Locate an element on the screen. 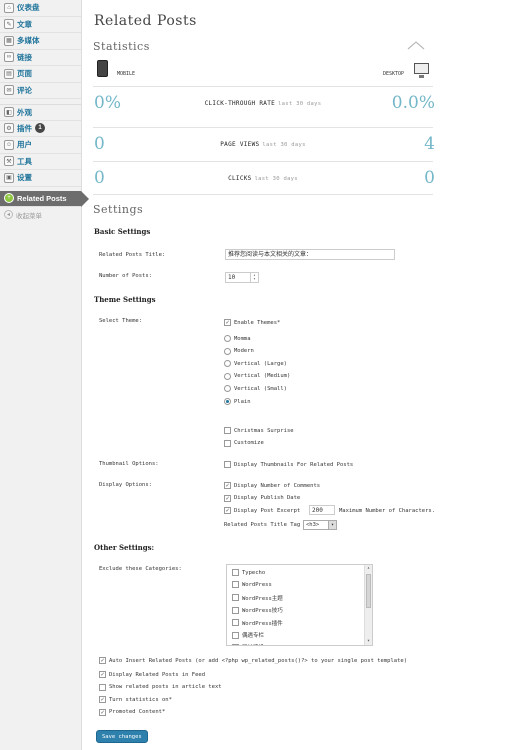 Image resolution: width=517 pixels, height=750 pixels. sidebar-item-label: 仪表盘 is located at coordinates (28, 8).